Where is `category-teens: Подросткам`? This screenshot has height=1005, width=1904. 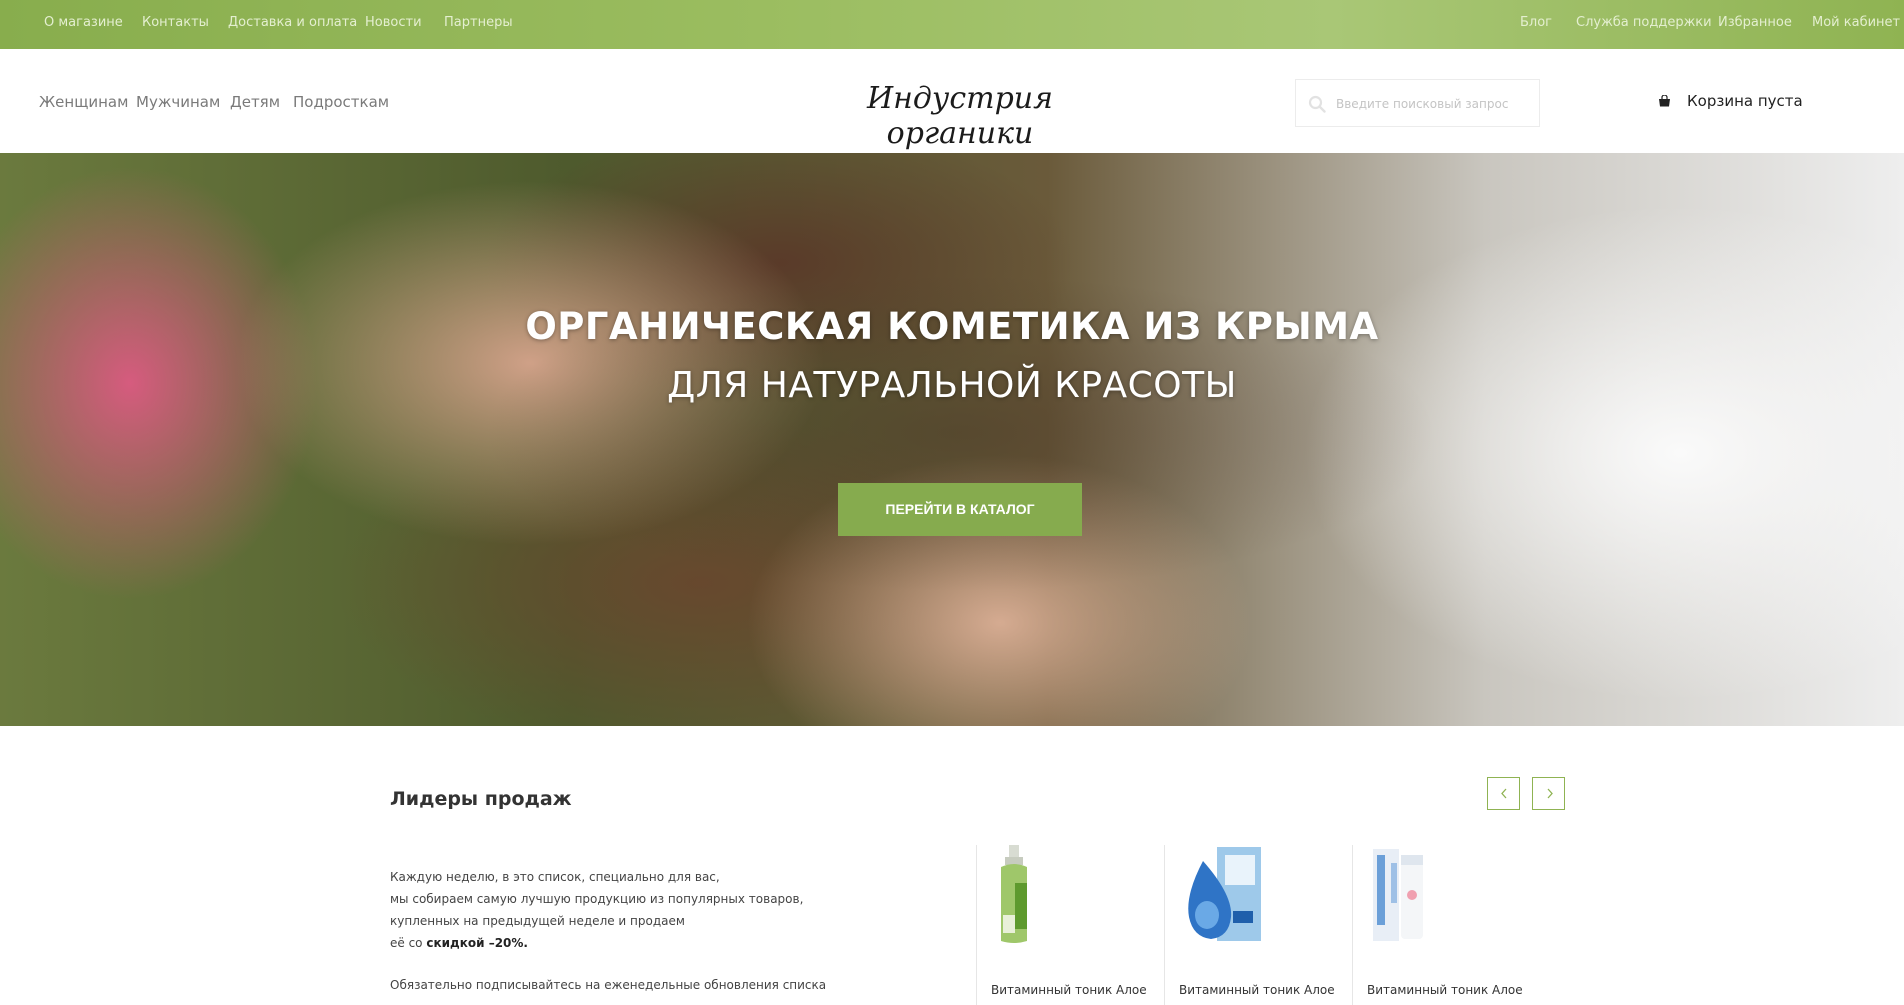
category-teens: Подросткам is located at coordinates (341, 102).